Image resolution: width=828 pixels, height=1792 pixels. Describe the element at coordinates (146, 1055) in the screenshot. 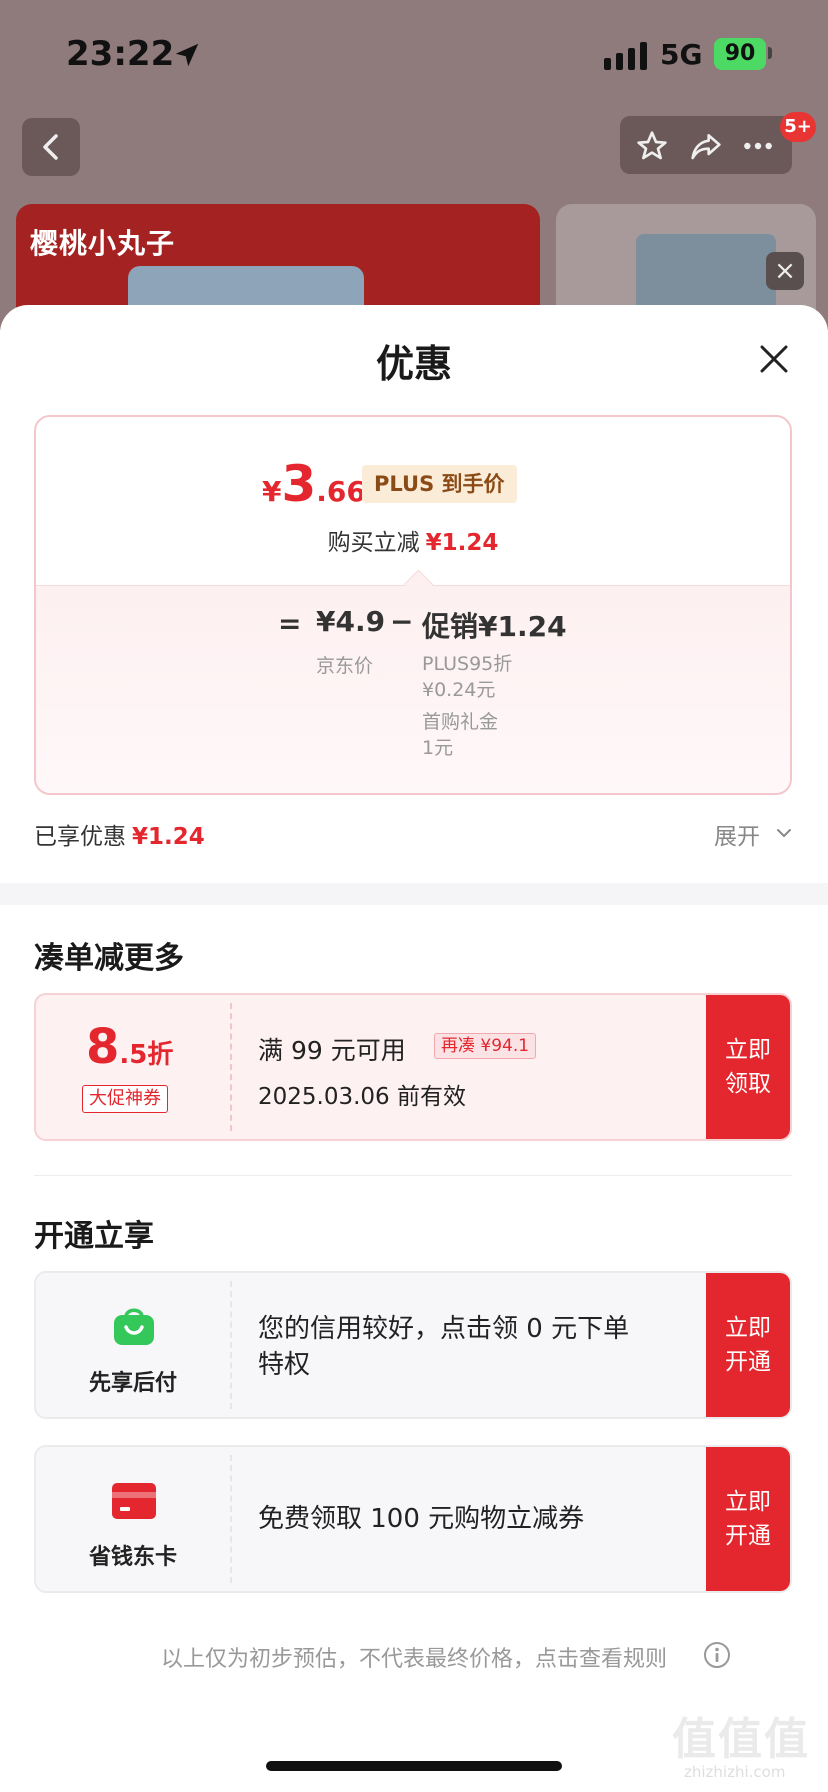

I see `discount-unit: .5折` at that location.